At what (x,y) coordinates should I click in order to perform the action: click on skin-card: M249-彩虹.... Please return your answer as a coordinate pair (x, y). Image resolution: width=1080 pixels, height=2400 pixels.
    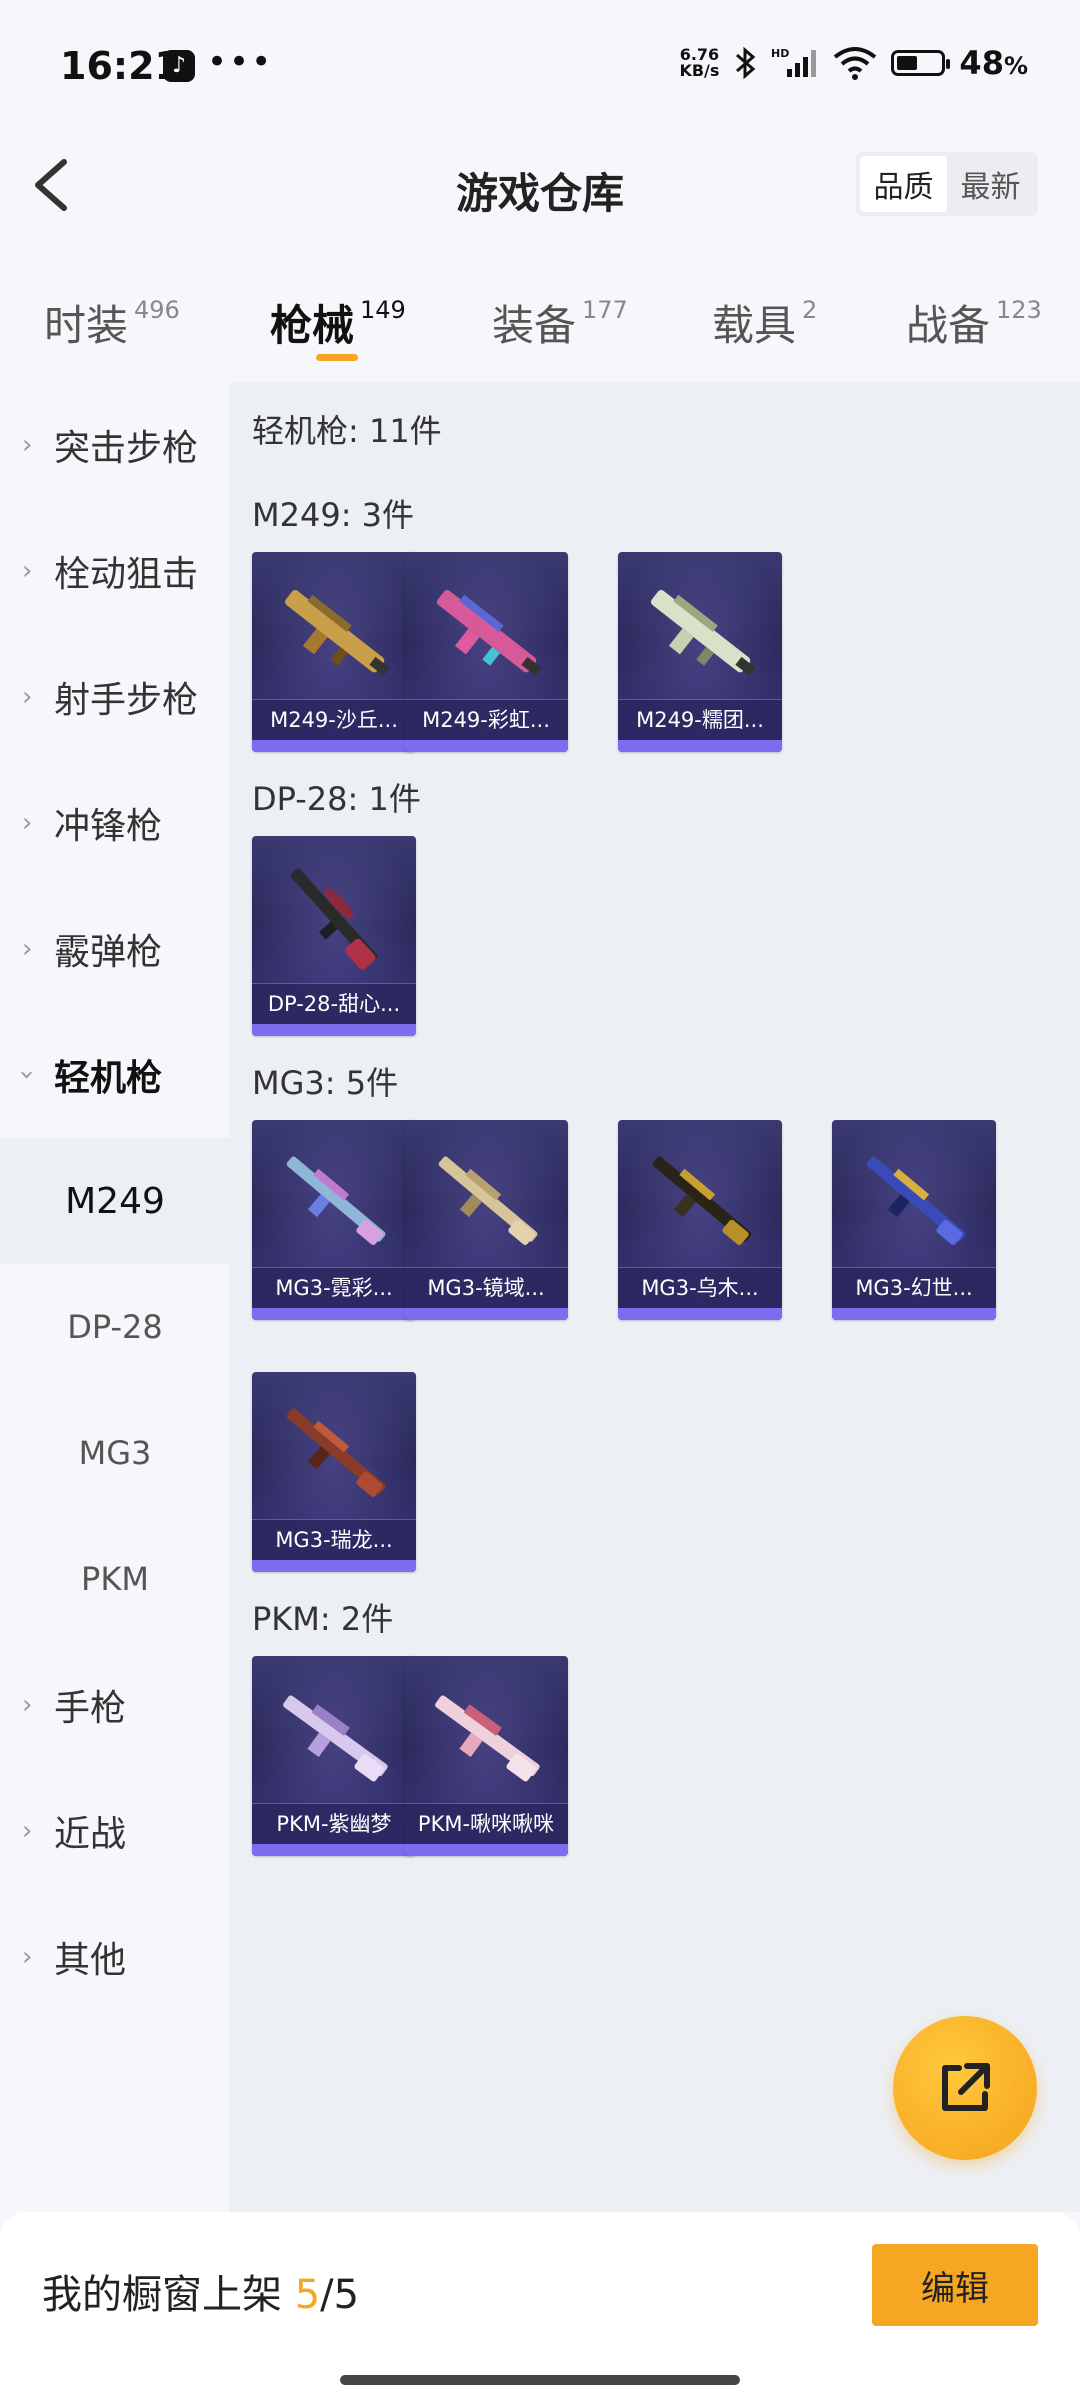
    Looking at the image, I should click on (486, 652).